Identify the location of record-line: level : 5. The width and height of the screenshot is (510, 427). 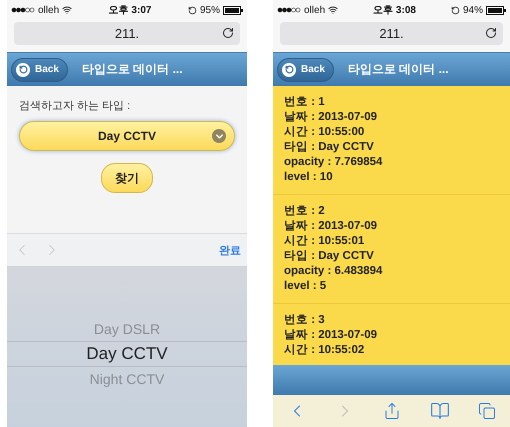
(306, 286).